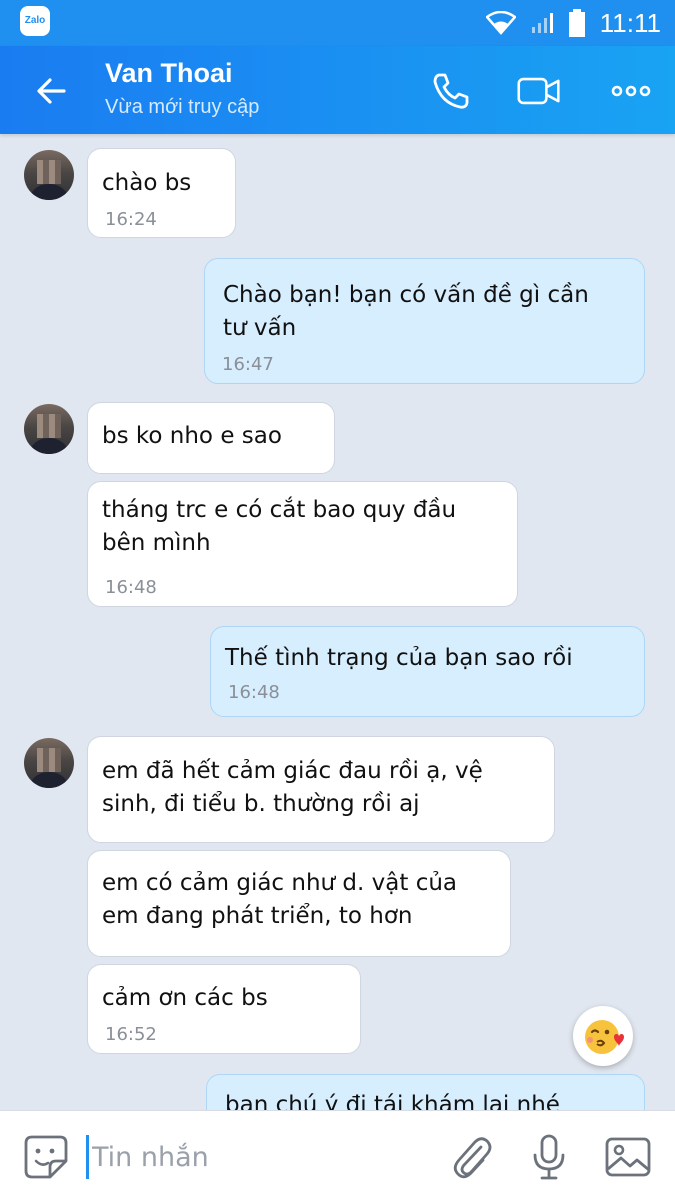  I want to click on message-text: chào bs, so click(147, 183).